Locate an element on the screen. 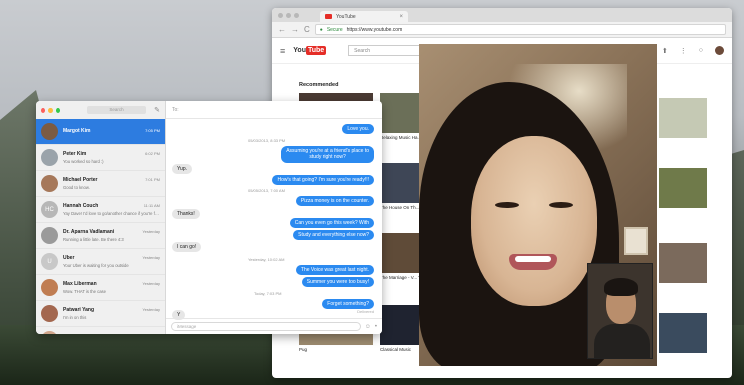 This screenshot has height=385, width=744. microphone-icon: • is located at coordinates (376, 327).